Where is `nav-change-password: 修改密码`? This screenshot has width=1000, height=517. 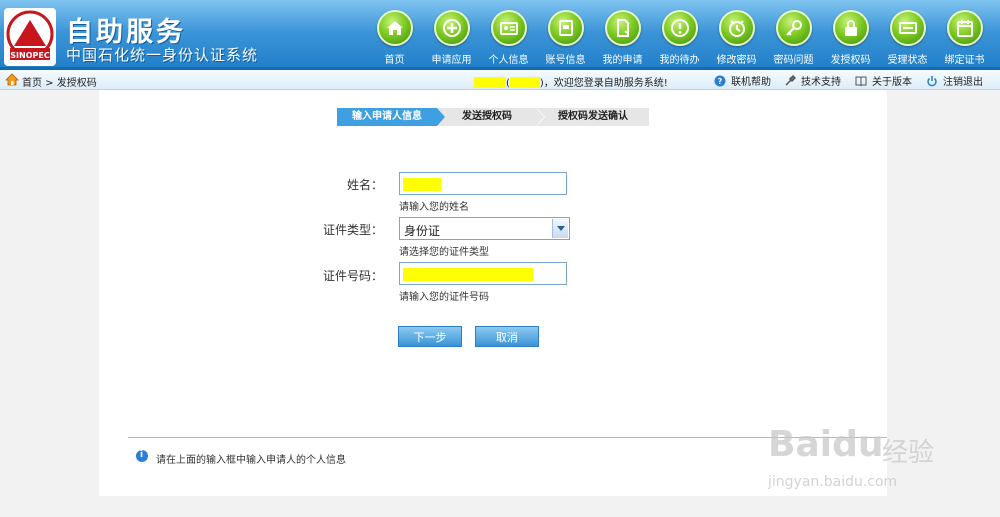
nav-change-password: 修改密码 is located at coordinates (736, 38).